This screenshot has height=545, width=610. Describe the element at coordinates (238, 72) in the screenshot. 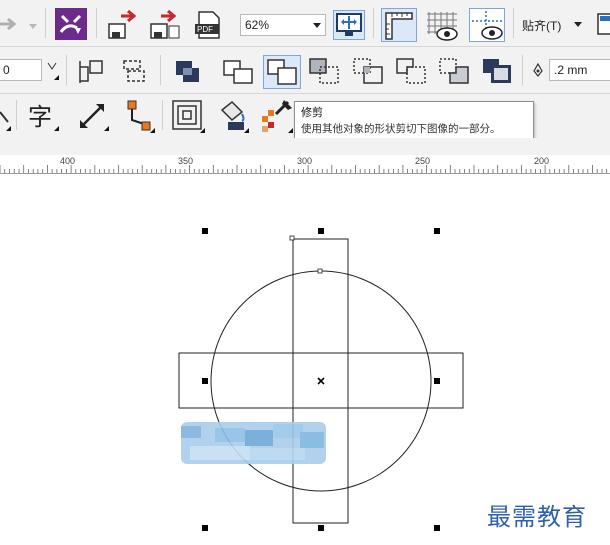

I see `combine-icon` at that location.